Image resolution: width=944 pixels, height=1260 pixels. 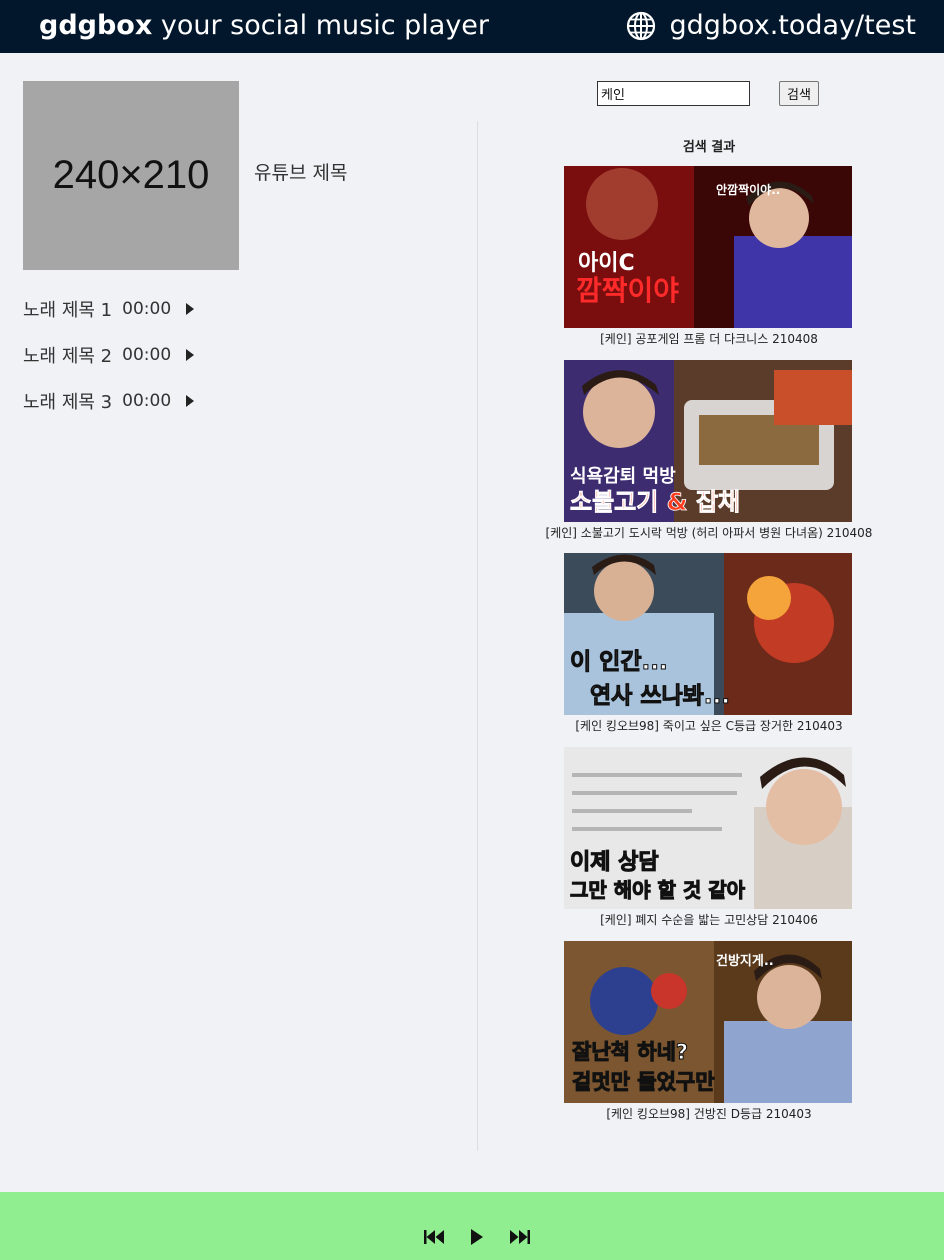 I want to click on result-caption: [케인 킹오브98] 죽이고 싶은 C등급 장거한 210403, so click(x=709, y=725).